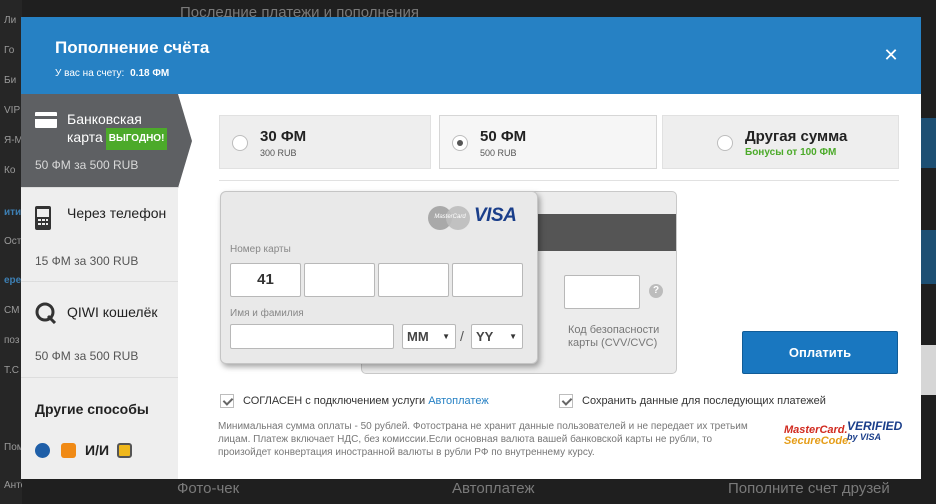 Image resolution: width=936 pixels, height=504 pixels. What do you see at coordinates (13, 241) in the screenshot?
I see `bg-left-item: Ост` at bounding box center [13, 241].